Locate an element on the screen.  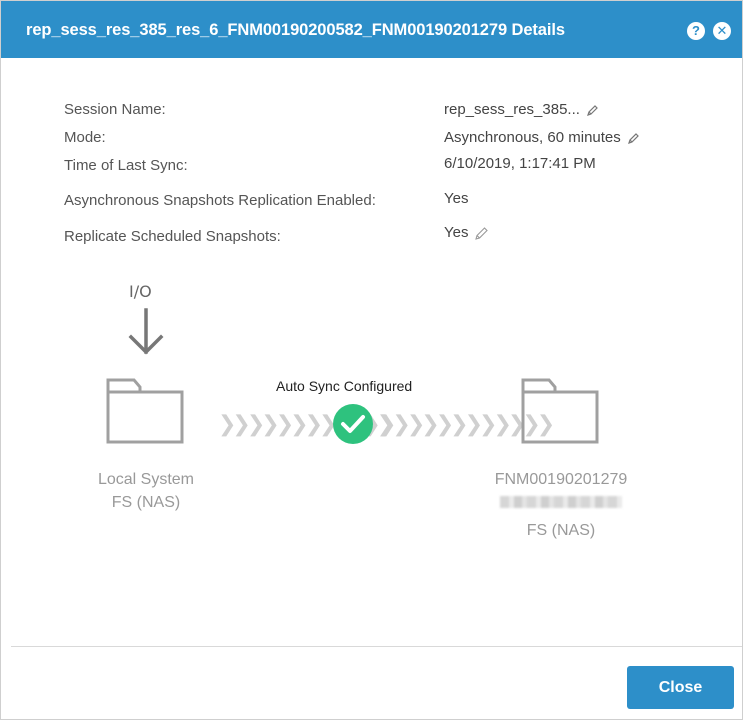
remote-system-caption: FNM00190201279 FS (NAS) is located at coordinates (561, 505).